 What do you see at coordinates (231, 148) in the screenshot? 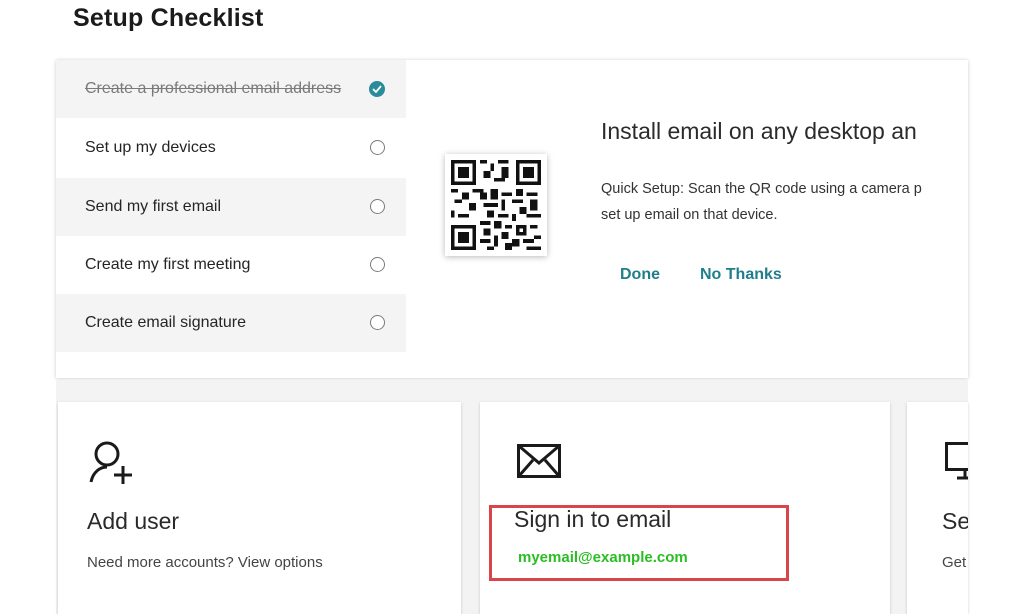
I see `checklist-item-set-up-devices: Set up my devices` at bounding box center [231, 148].